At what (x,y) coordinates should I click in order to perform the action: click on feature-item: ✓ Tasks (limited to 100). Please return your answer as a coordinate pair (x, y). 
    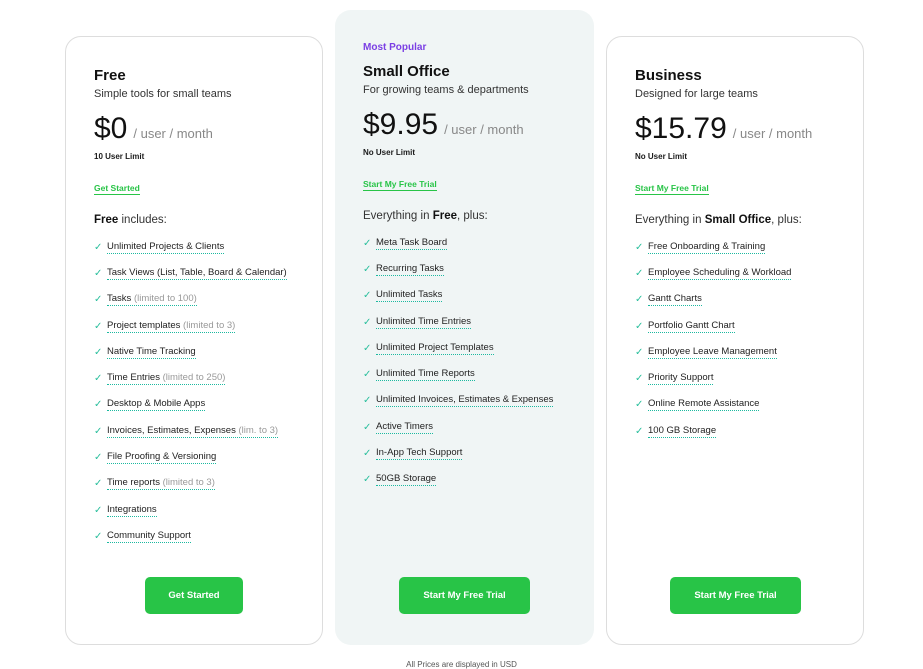
    Looking at the image, I should click on (203, 300).